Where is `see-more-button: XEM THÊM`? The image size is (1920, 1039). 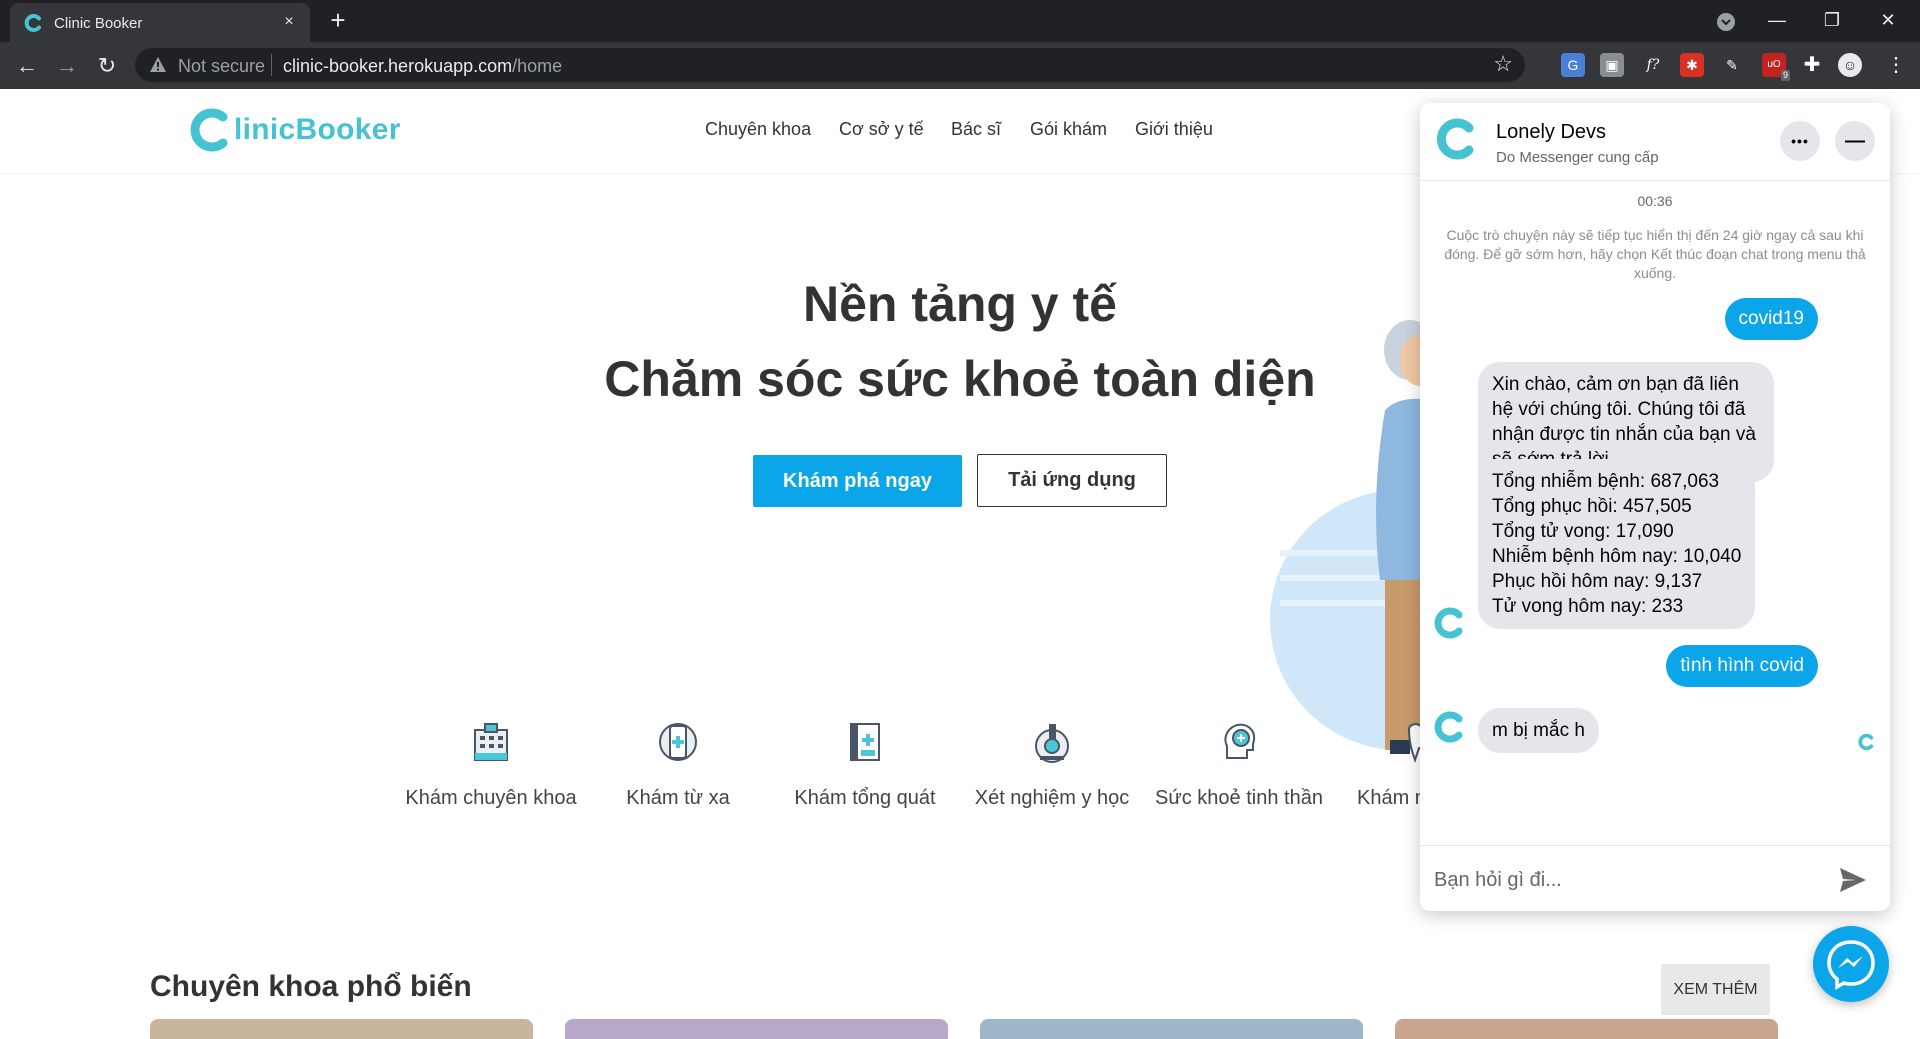
see-more-button: XEM THÊM is located at coordinates (1715, 989).